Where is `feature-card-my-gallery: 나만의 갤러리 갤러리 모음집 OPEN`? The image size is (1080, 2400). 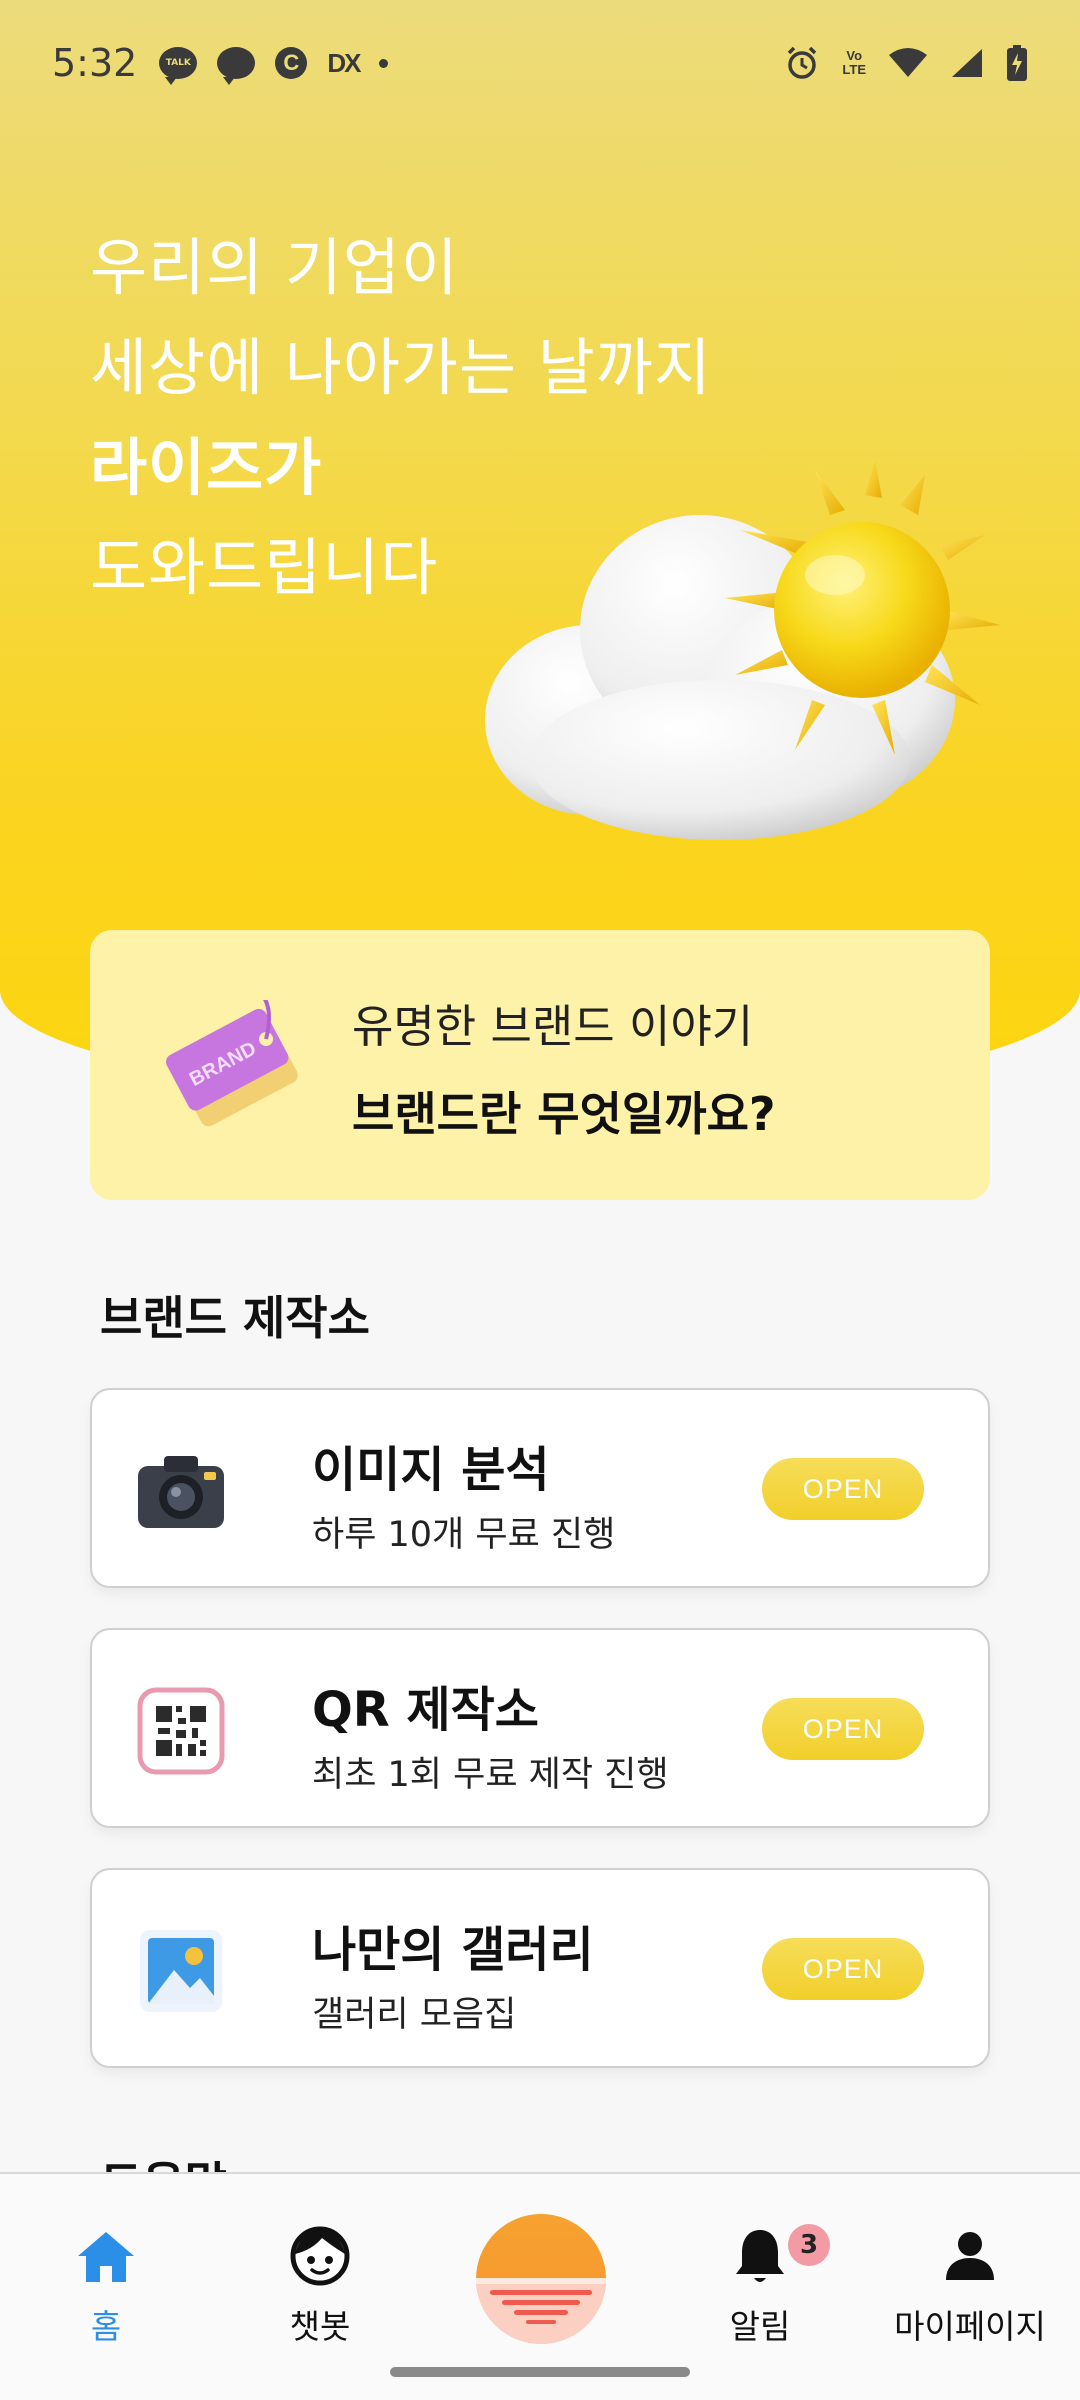 feature-card-my-gallery: 나만의 갤러리 갤러리 모음집 OPEN is located at coordinates (540, 1968).